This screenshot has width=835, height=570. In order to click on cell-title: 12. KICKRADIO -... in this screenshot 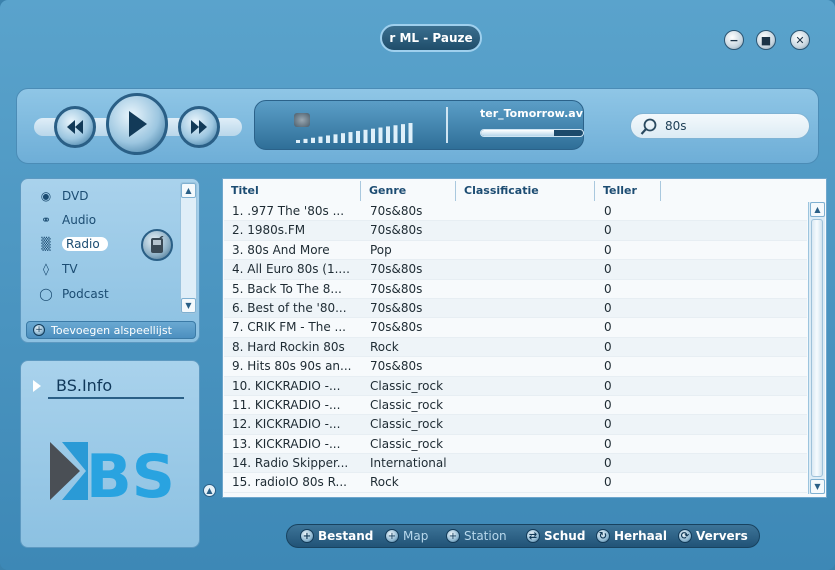, I will do `click(286, 424)`.